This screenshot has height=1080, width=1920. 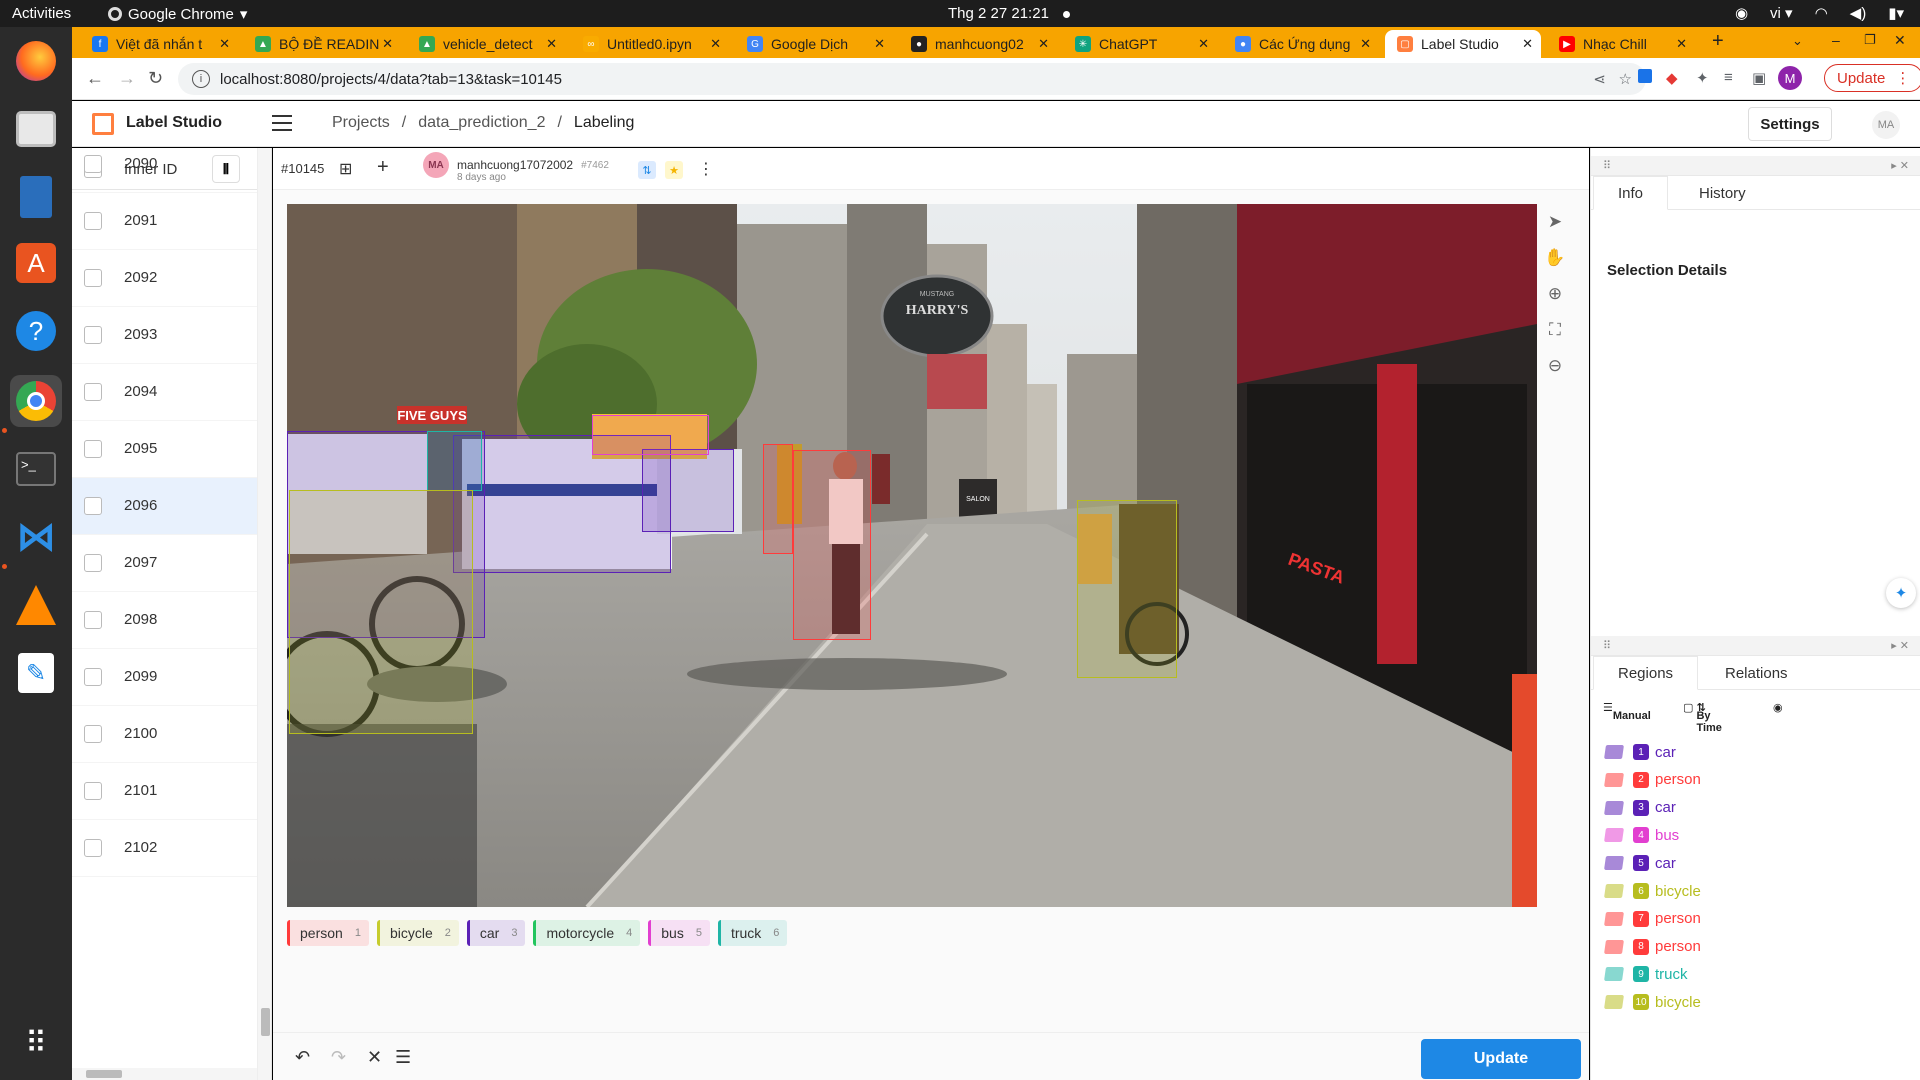 What do you see at coordinates (1555, 294) in the screenshot?
I see `zoom-in-icon: ⊕` at bounding box center [1555, 294].